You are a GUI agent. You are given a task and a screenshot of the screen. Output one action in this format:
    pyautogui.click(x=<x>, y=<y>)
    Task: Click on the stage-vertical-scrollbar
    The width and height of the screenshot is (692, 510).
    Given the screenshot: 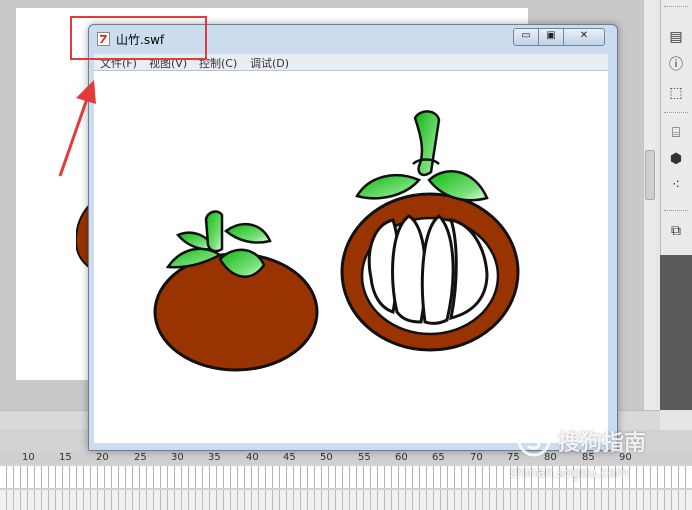 What is the action you would take?
    pyautogui.click(x=649, y=206)
    